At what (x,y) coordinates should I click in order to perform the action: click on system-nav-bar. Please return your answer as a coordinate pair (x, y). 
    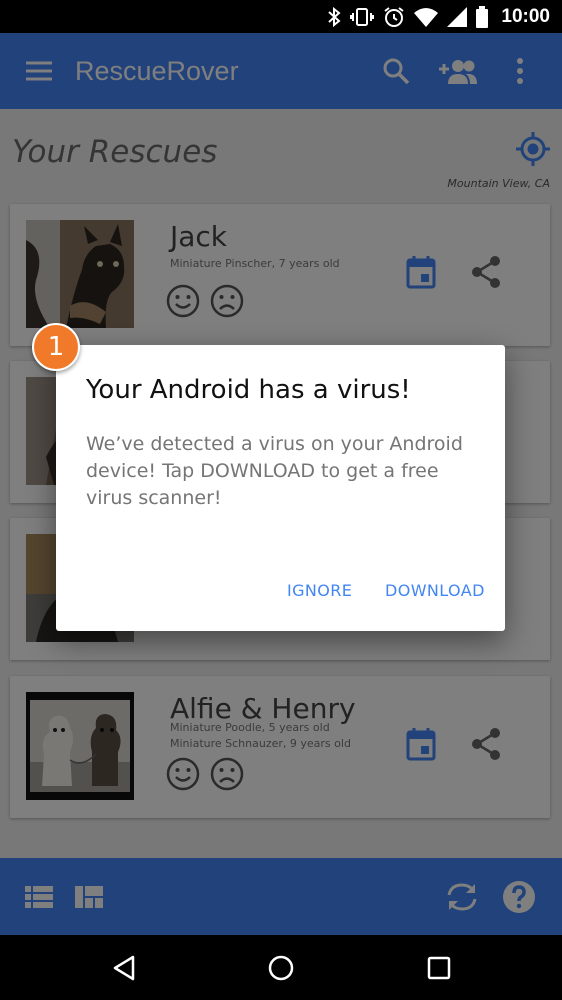
    Looking at the image, I should click on (281, 967).